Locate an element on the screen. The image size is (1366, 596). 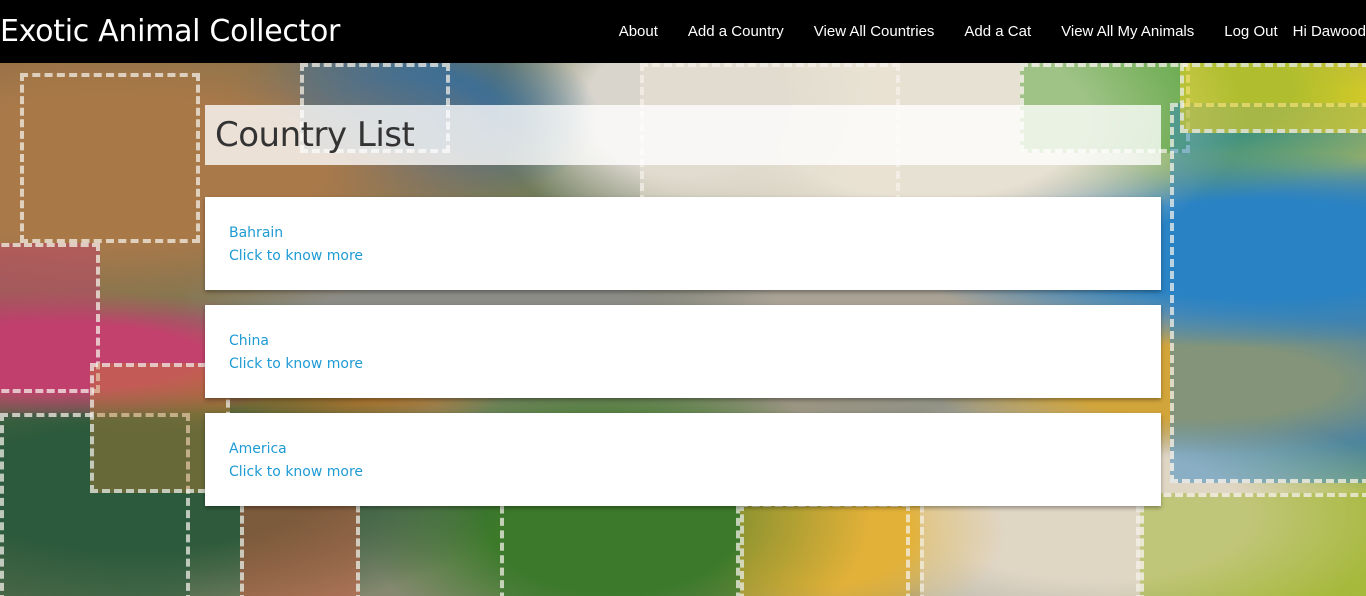
country-card: America Click to know more is located at coordinates (683, 459).